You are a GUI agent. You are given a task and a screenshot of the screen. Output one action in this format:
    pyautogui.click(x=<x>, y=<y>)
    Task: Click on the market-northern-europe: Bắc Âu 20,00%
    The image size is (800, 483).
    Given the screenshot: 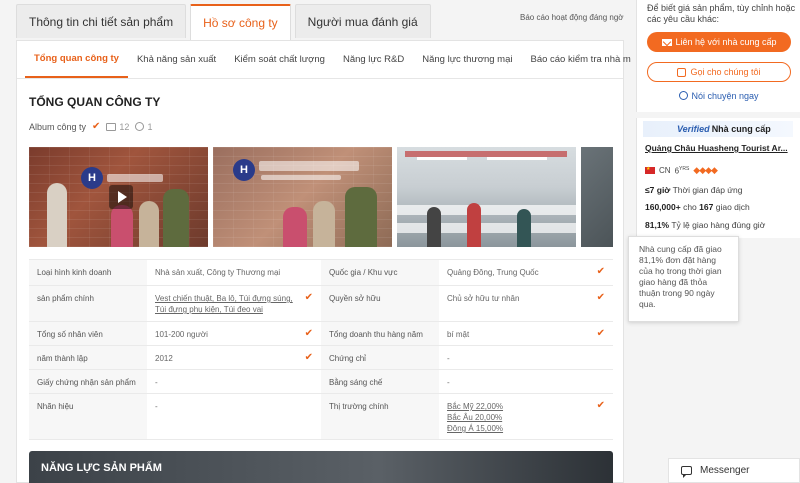 What is the action you would take?
    pyautogui.click(x=526, y=417)
    